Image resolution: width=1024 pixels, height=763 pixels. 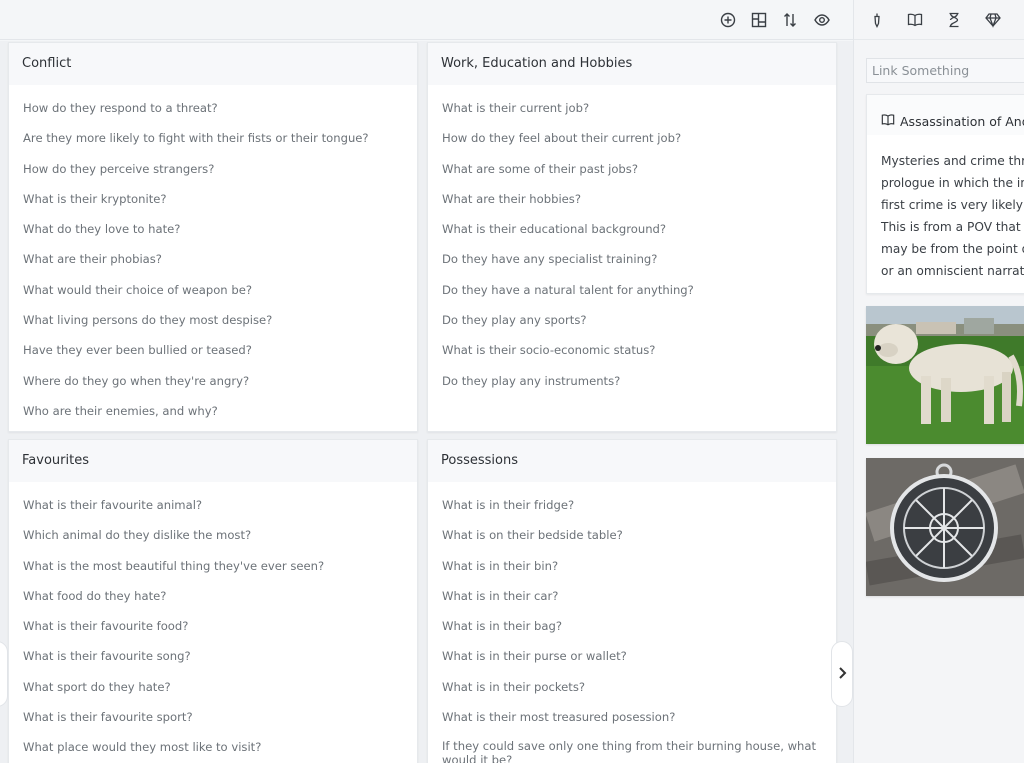 I want to click on add-circle-icon, so click(x=728, y=20).